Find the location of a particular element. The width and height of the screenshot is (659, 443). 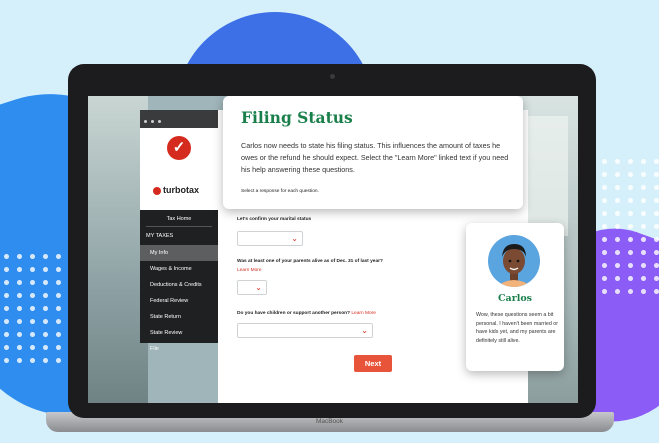

checkmark-icon: ✓ is located at coordinates (179, 148).